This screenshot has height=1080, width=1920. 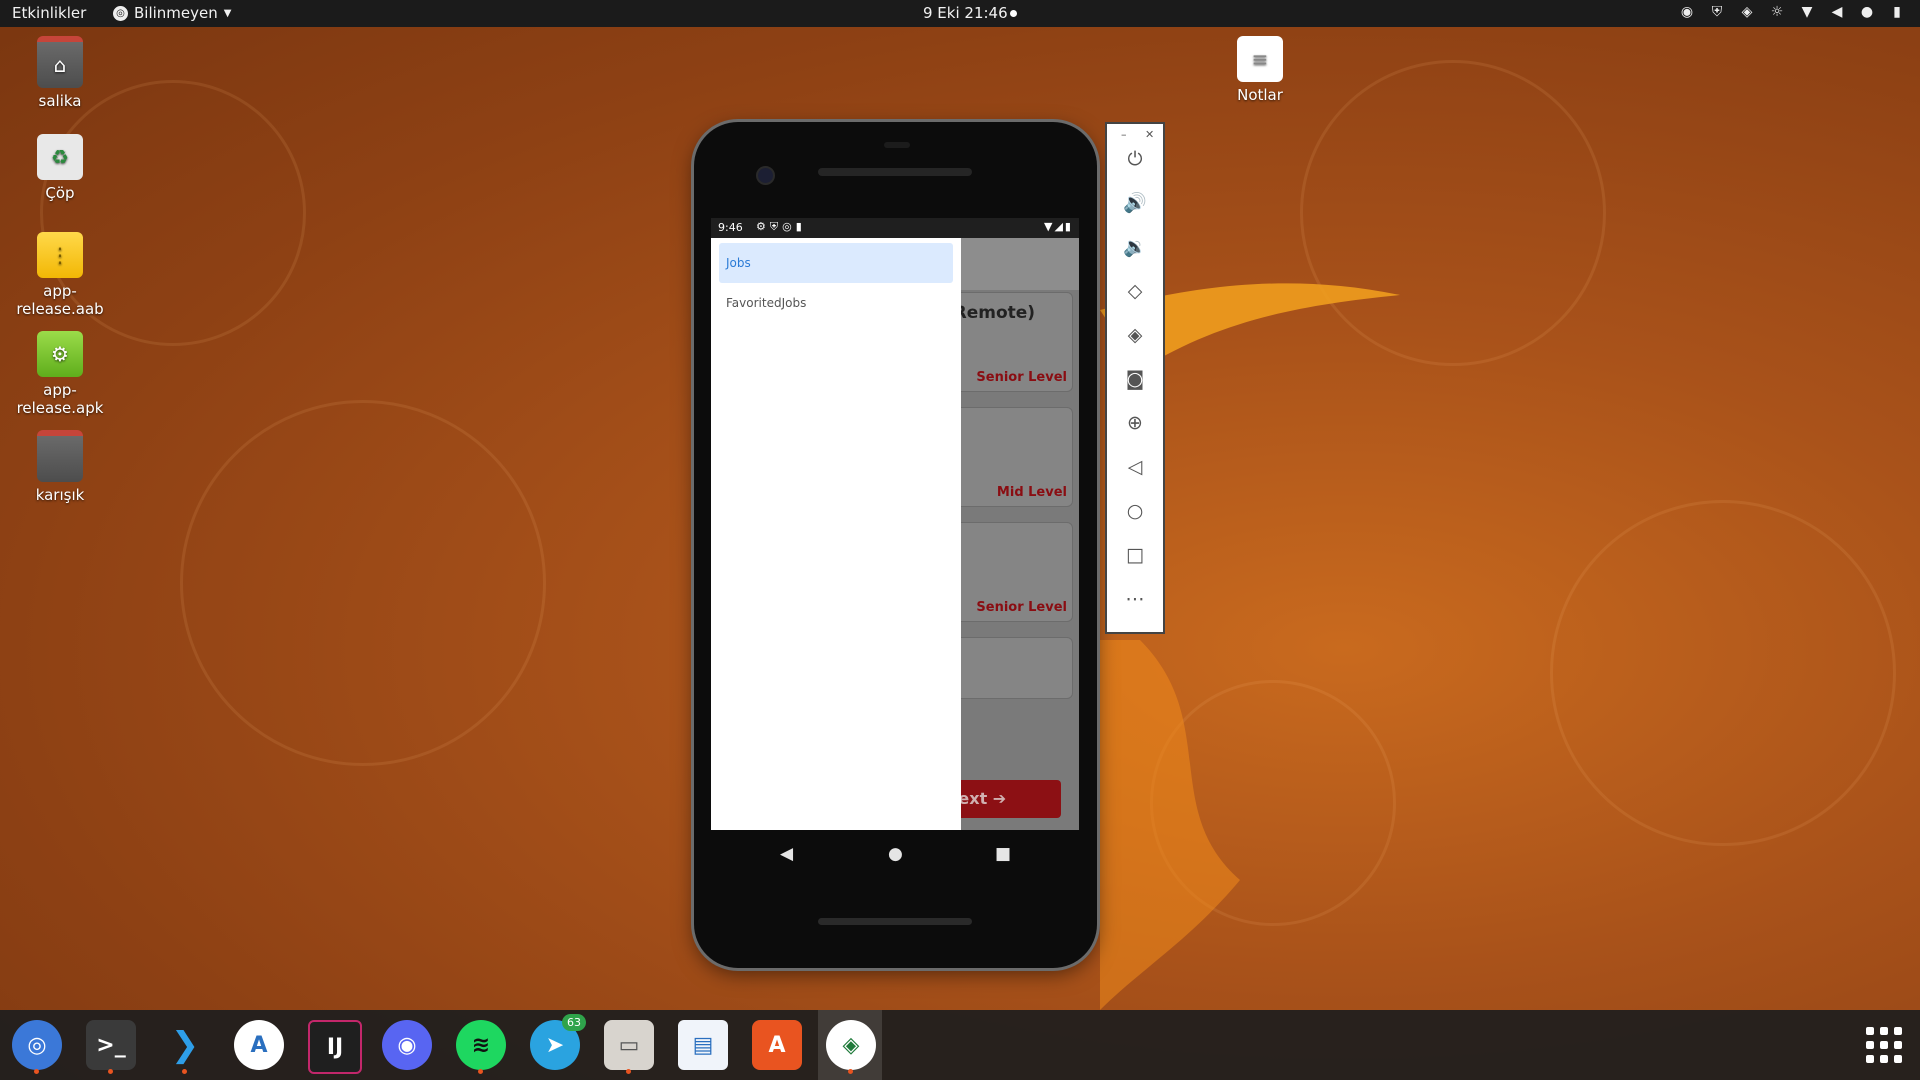 What do you see at coordinates (781, 226) in the screenshot?
I see `status-notification-icons: ⚙⛨◎▮` at bounding box center [781, 226].